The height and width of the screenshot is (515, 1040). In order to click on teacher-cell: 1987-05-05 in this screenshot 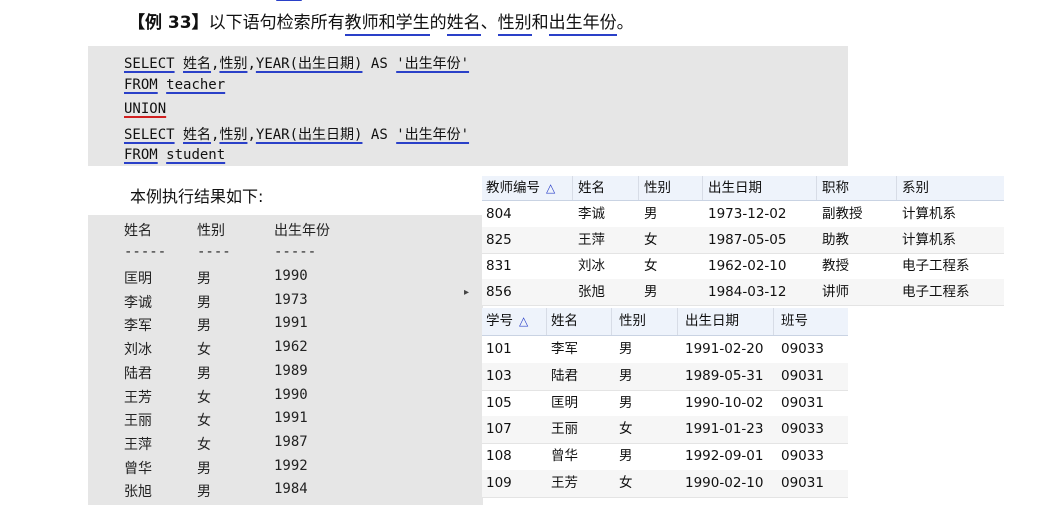, I will do `click(747, 240)`.